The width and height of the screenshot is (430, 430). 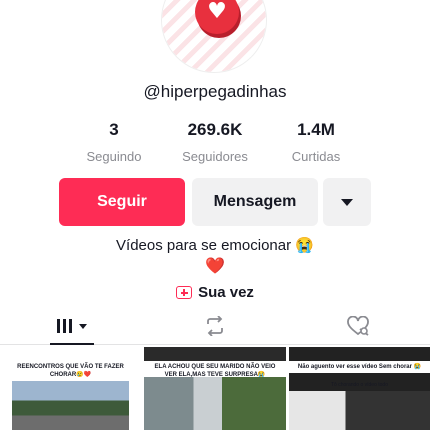 I want to click on more-options-button, so click(x=347, y=202).